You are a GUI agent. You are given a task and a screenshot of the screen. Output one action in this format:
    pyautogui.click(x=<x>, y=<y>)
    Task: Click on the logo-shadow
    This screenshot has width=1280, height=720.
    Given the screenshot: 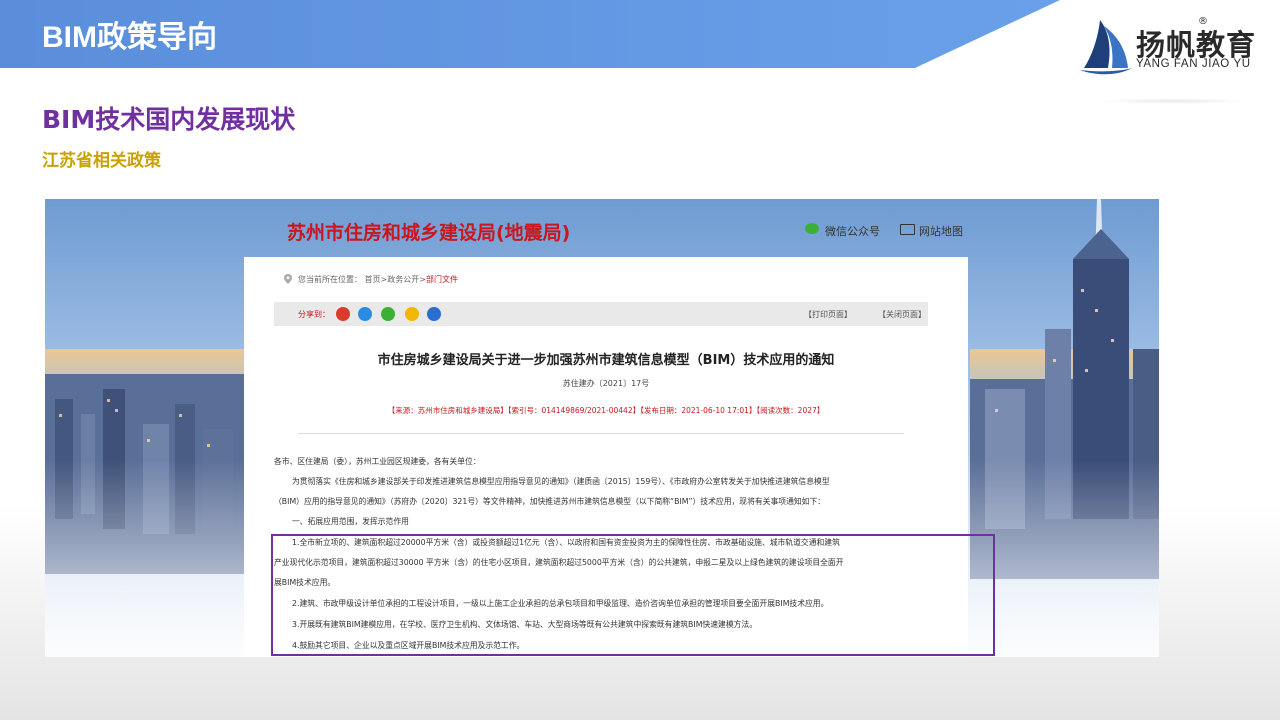 What is the action you would take?
    pyautogui.click(x=1175, y=101)
    